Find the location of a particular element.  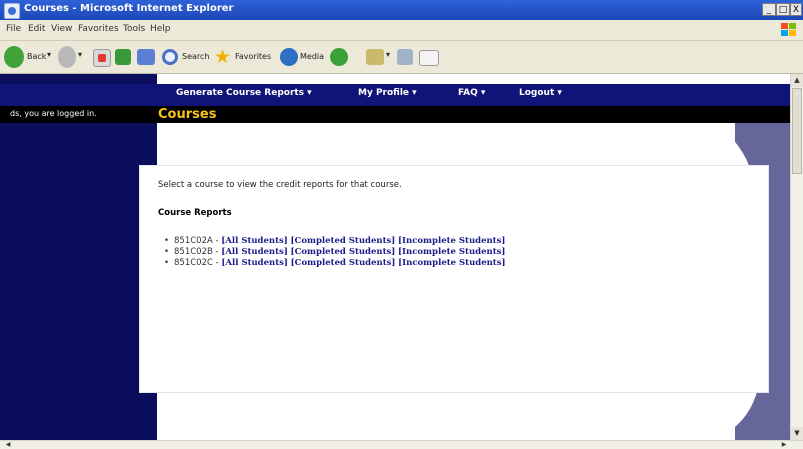

nav-generate-course-reports: Generate Course Reports ▾ is located at coordinates (244, 93).